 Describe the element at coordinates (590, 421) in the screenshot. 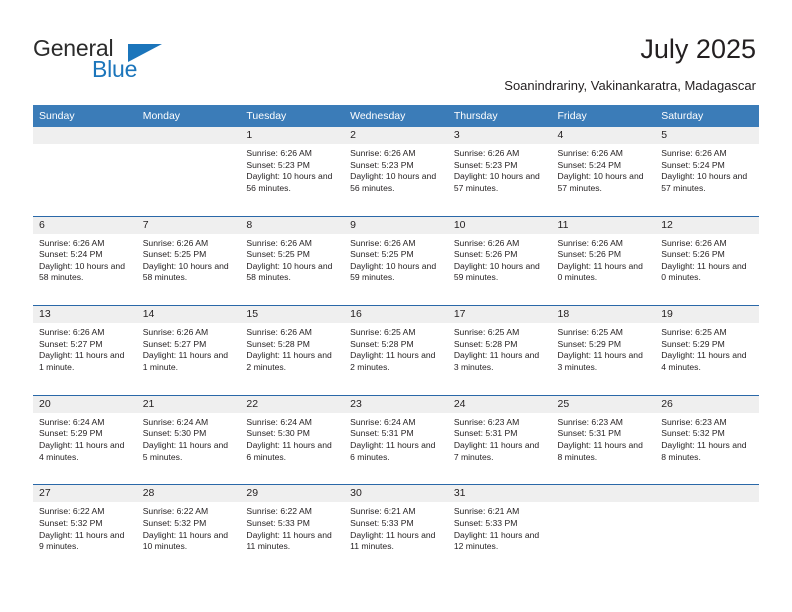

I see `sunrise-text: Sunrise: 6:23 AM` at that location.